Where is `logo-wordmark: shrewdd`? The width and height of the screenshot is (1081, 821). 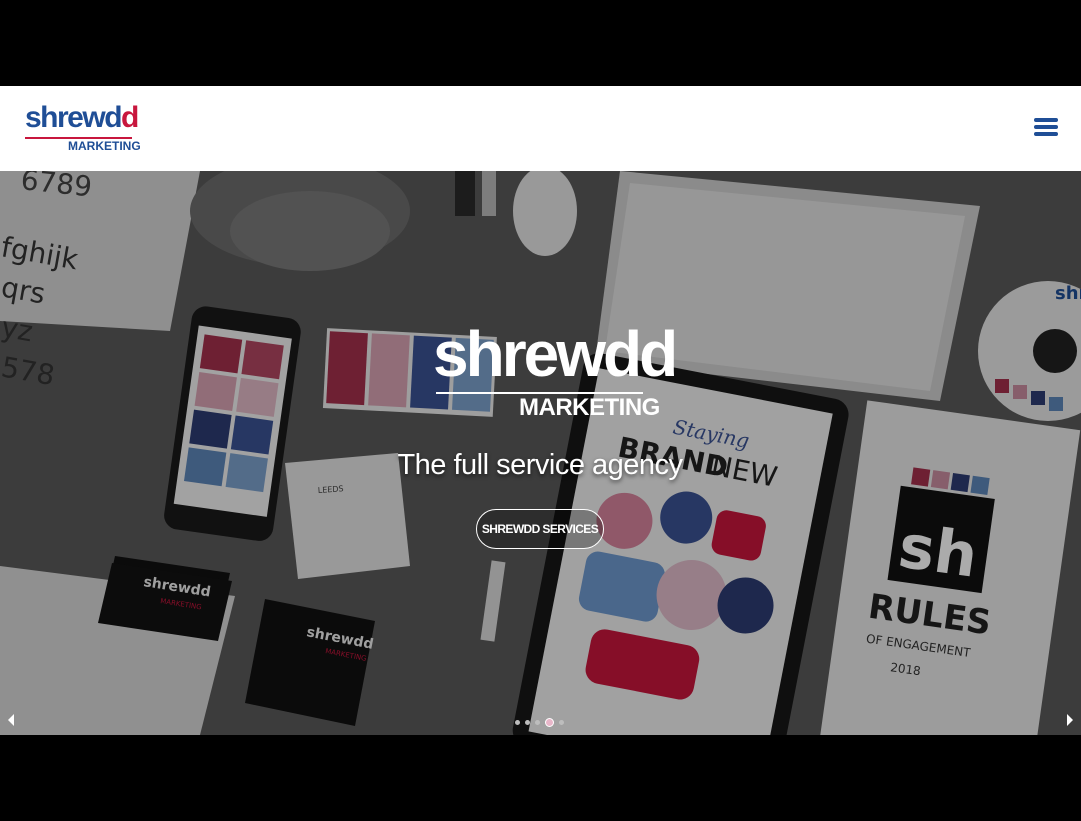
logo-wordmark: shrewdd is located at coordinates (82, 117).